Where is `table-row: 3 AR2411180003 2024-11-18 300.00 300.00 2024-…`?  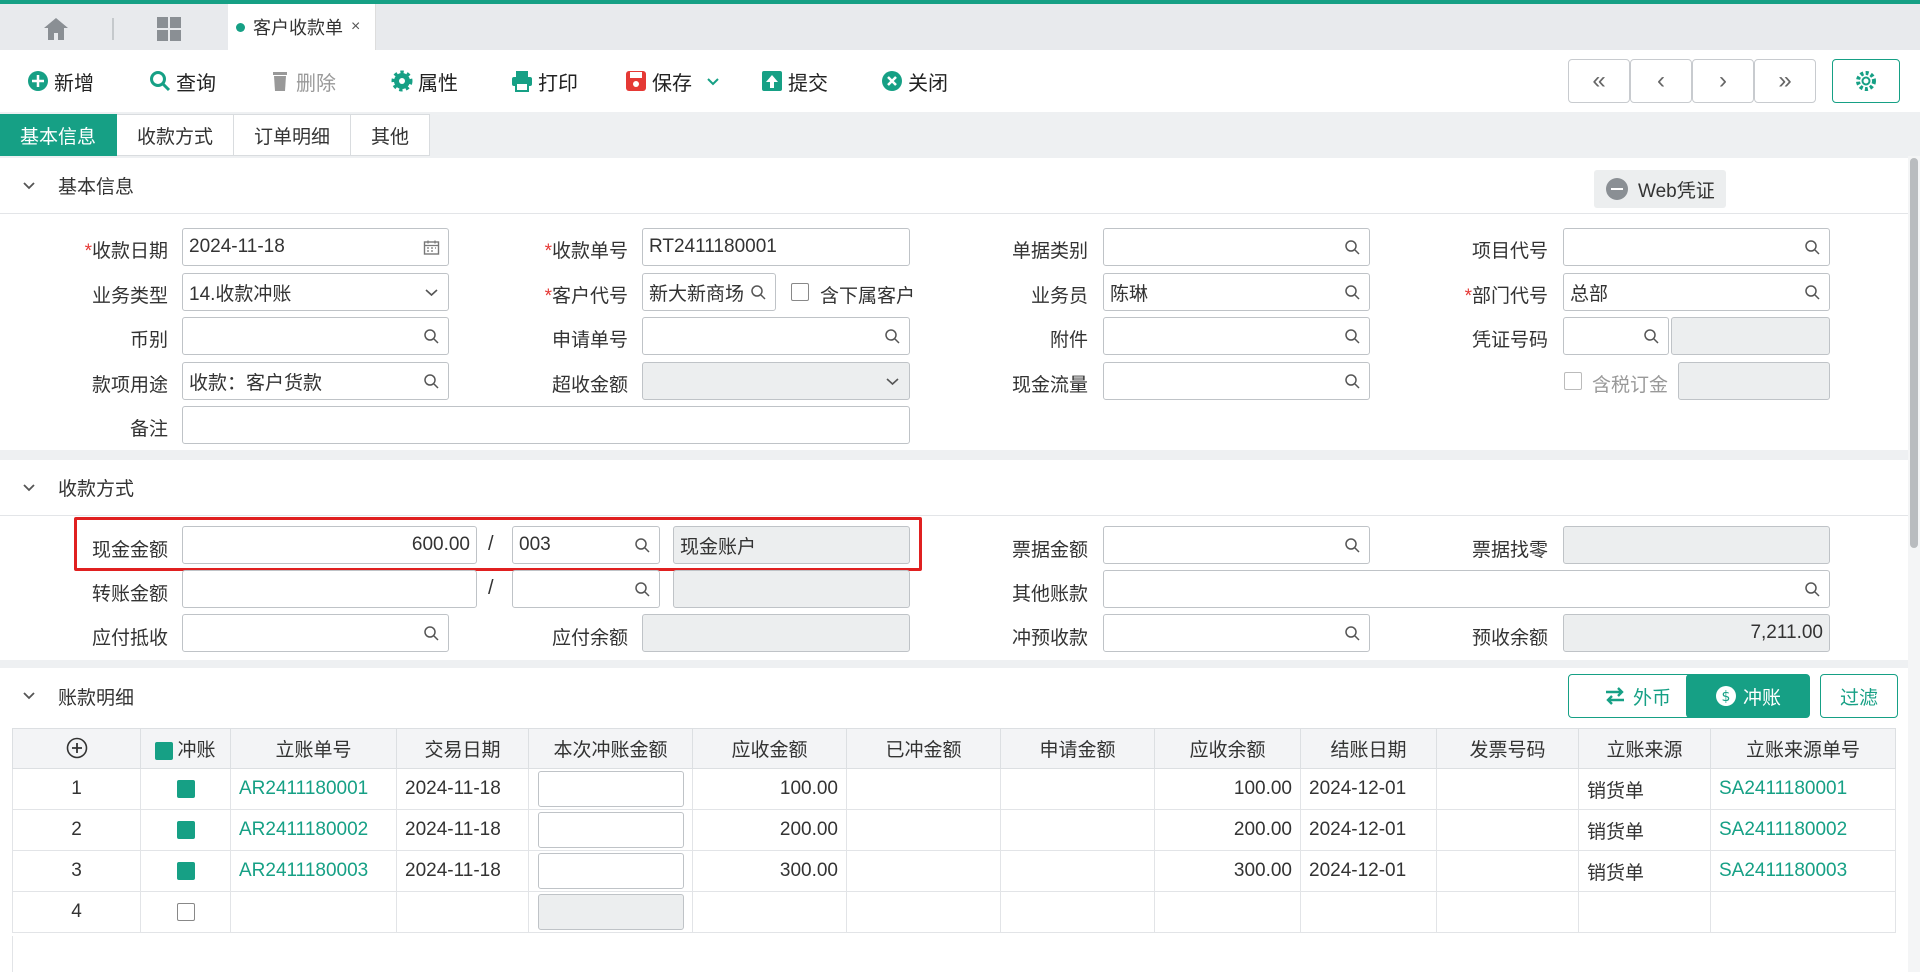
table-row: 3 AR2411180003 2024-11-18 300.00 300.00 2024-… is located at coordinates (954, 871).